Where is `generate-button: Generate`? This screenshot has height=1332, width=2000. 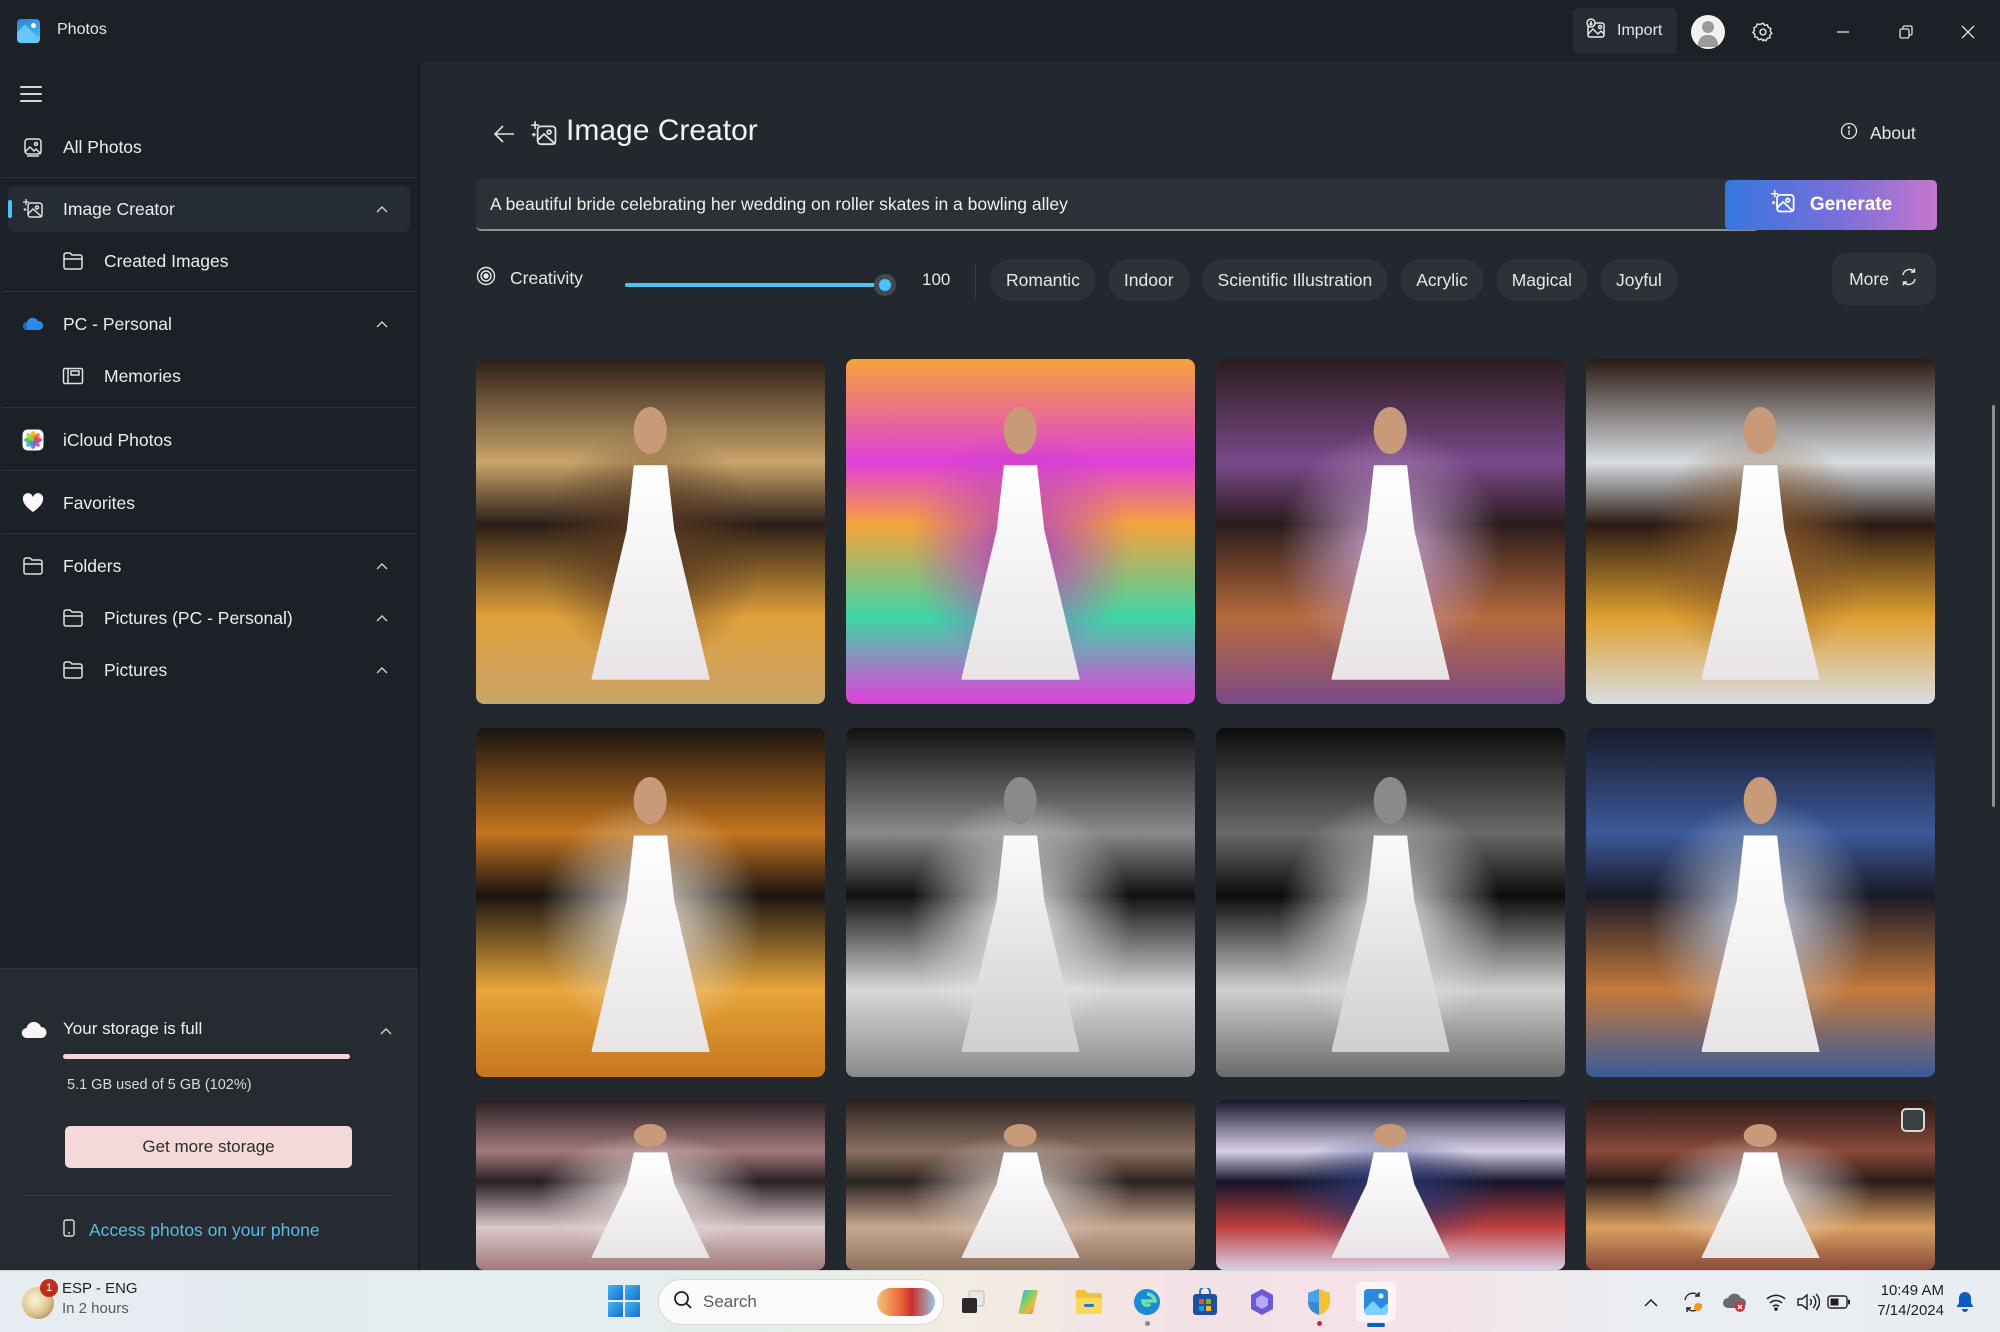 generate-button: Generate is located at coordinates (1831, 205).